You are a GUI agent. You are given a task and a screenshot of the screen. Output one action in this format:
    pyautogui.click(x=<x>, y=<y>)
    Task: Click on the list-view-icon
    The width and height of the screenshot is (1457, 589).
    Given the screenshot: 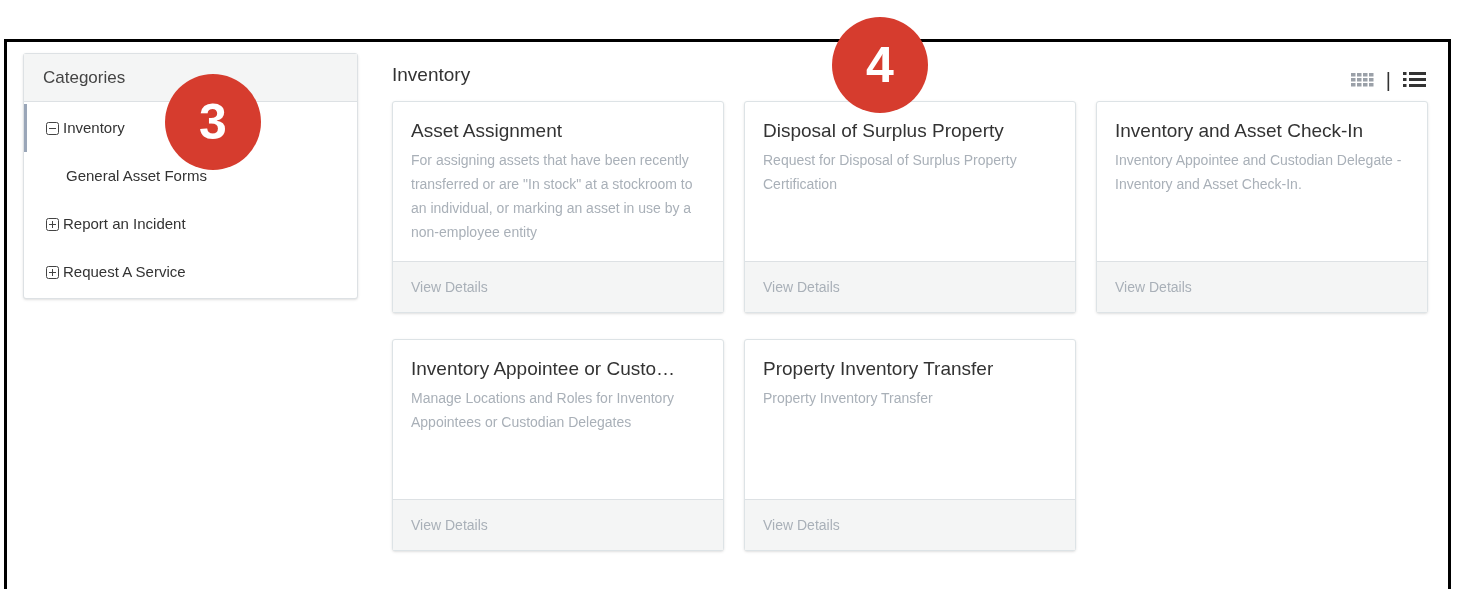 What is the action you would take?
    pyautogui.click(x=1414, y=79)
    